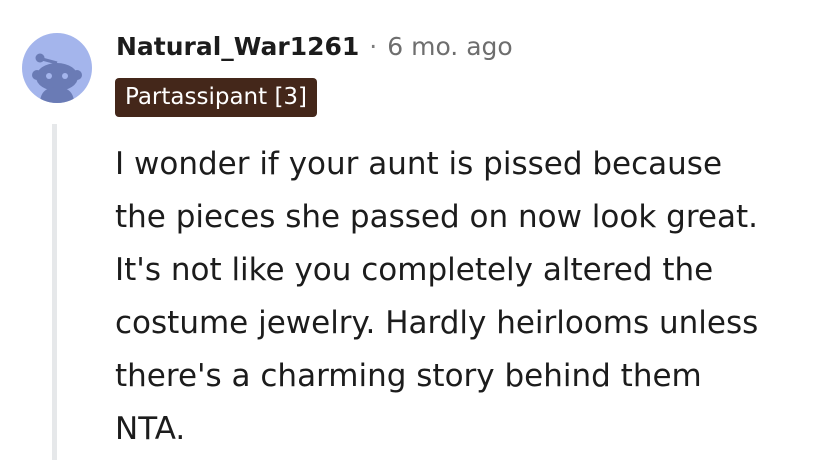 The image size is (832, 460). I want to click on username-link: Natural_War1261, so click(237, 46).